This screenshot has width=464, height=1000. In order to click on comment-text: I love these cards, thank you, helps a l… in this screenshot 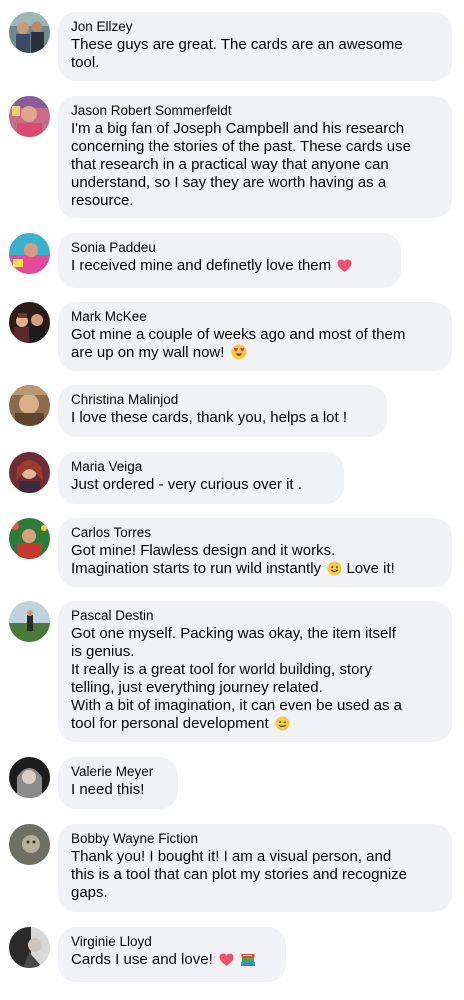, I will do `click(209, 417)`.